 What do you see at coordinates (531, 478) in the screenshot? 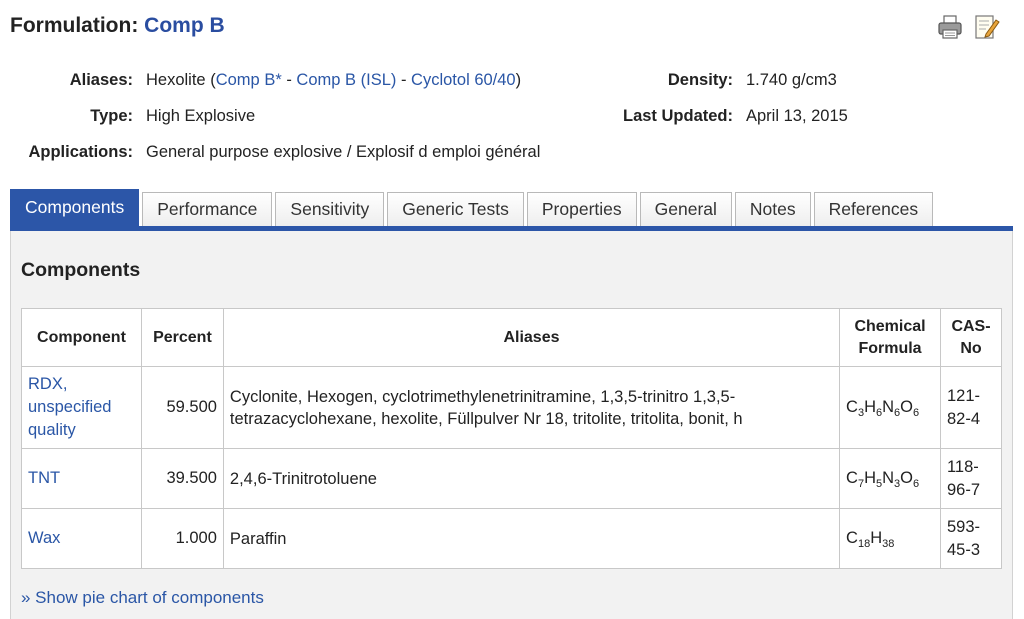
I see `aliases-cell: 2,4,6-Trinitrotoluene` at bounding box center [531, 478].